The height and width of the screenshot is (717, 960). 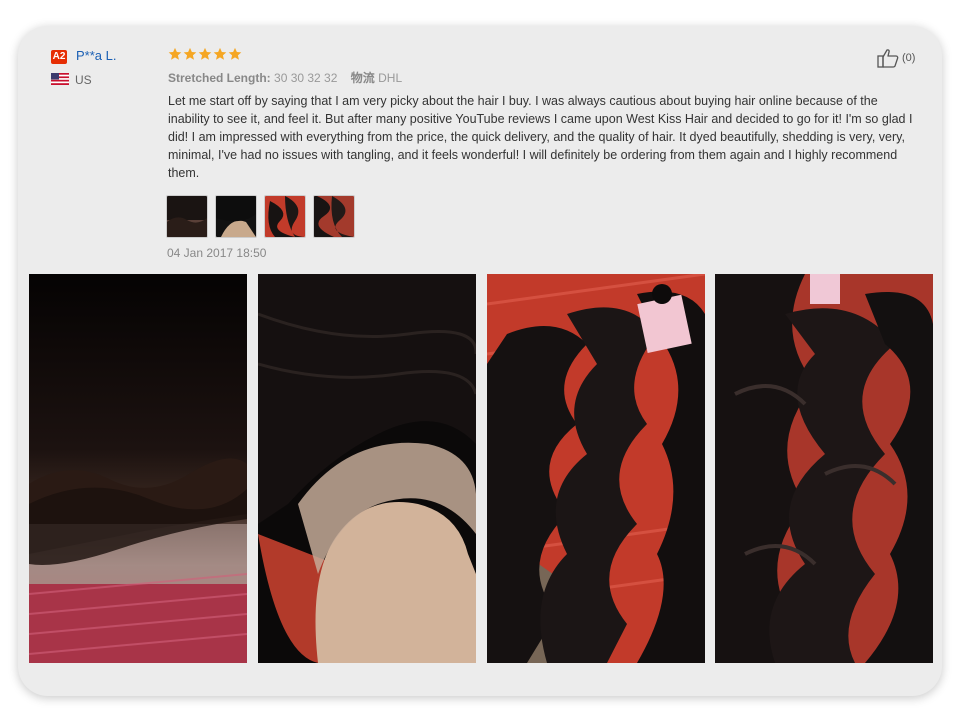 I want to click on reviewer-country: US, so click(x=83, y=80).